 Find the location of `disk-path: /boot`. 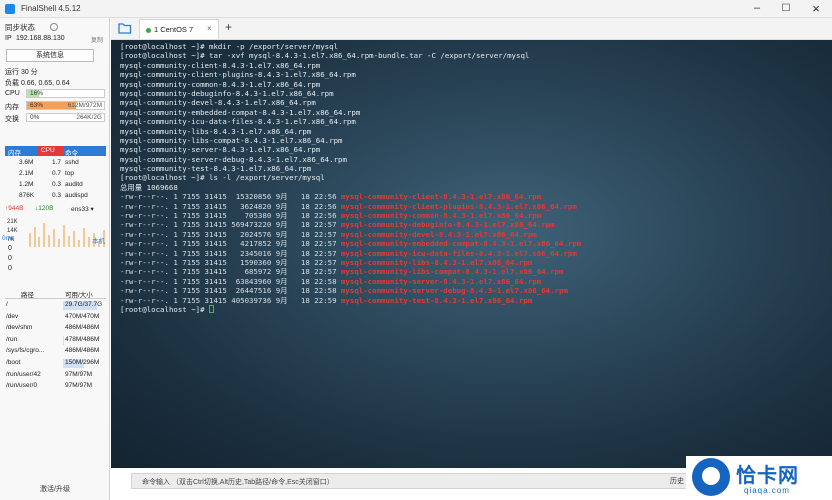

disk-path: /boot is located at coordinates (13, 362).